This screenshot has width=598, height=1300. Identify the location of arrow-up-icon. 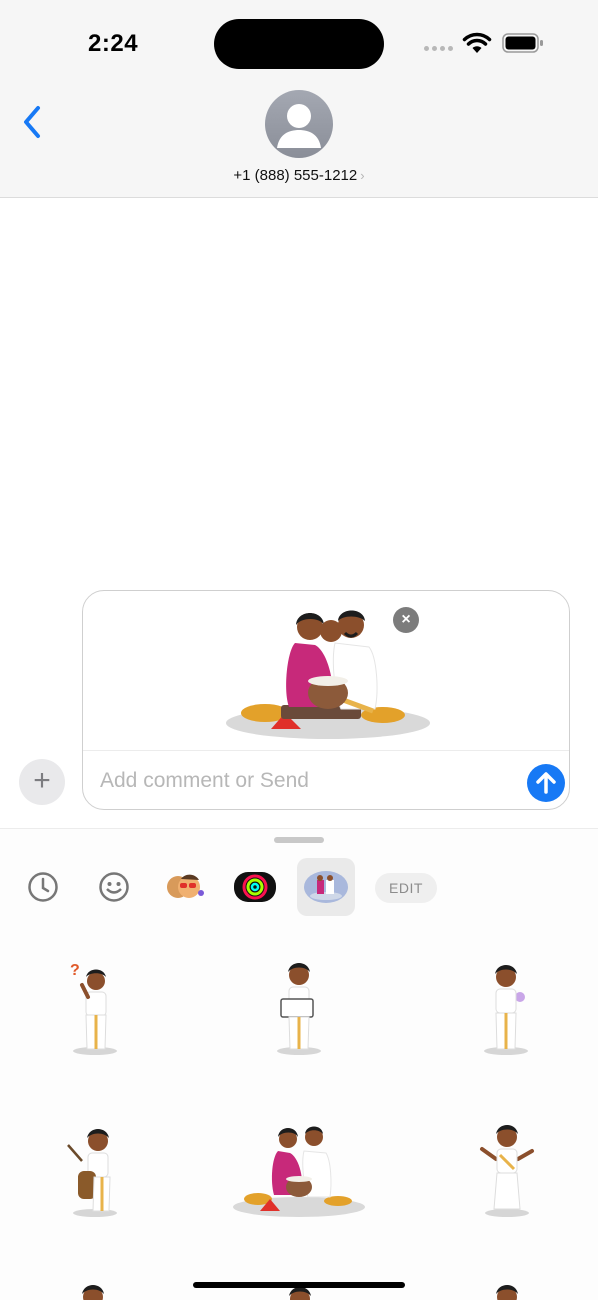
(546, 783).